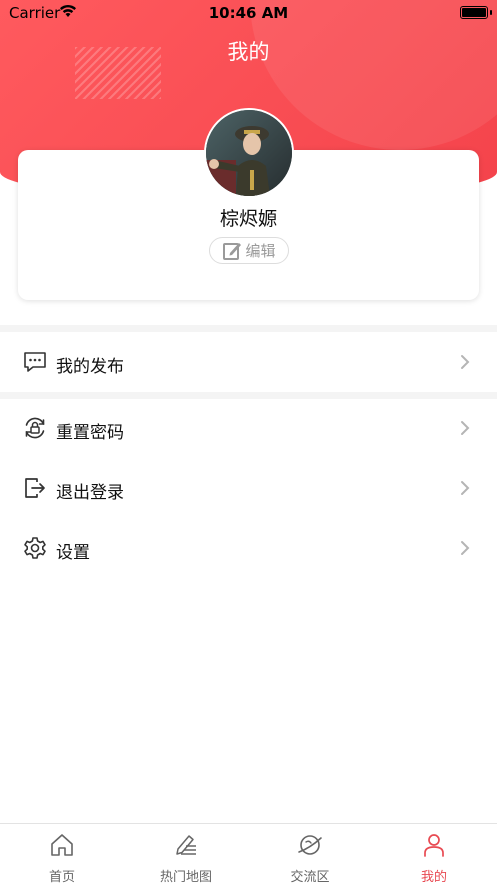 This screenshot has width=497, height=883. I want to click on status-time: 10:46 AM, so click(248, 13).